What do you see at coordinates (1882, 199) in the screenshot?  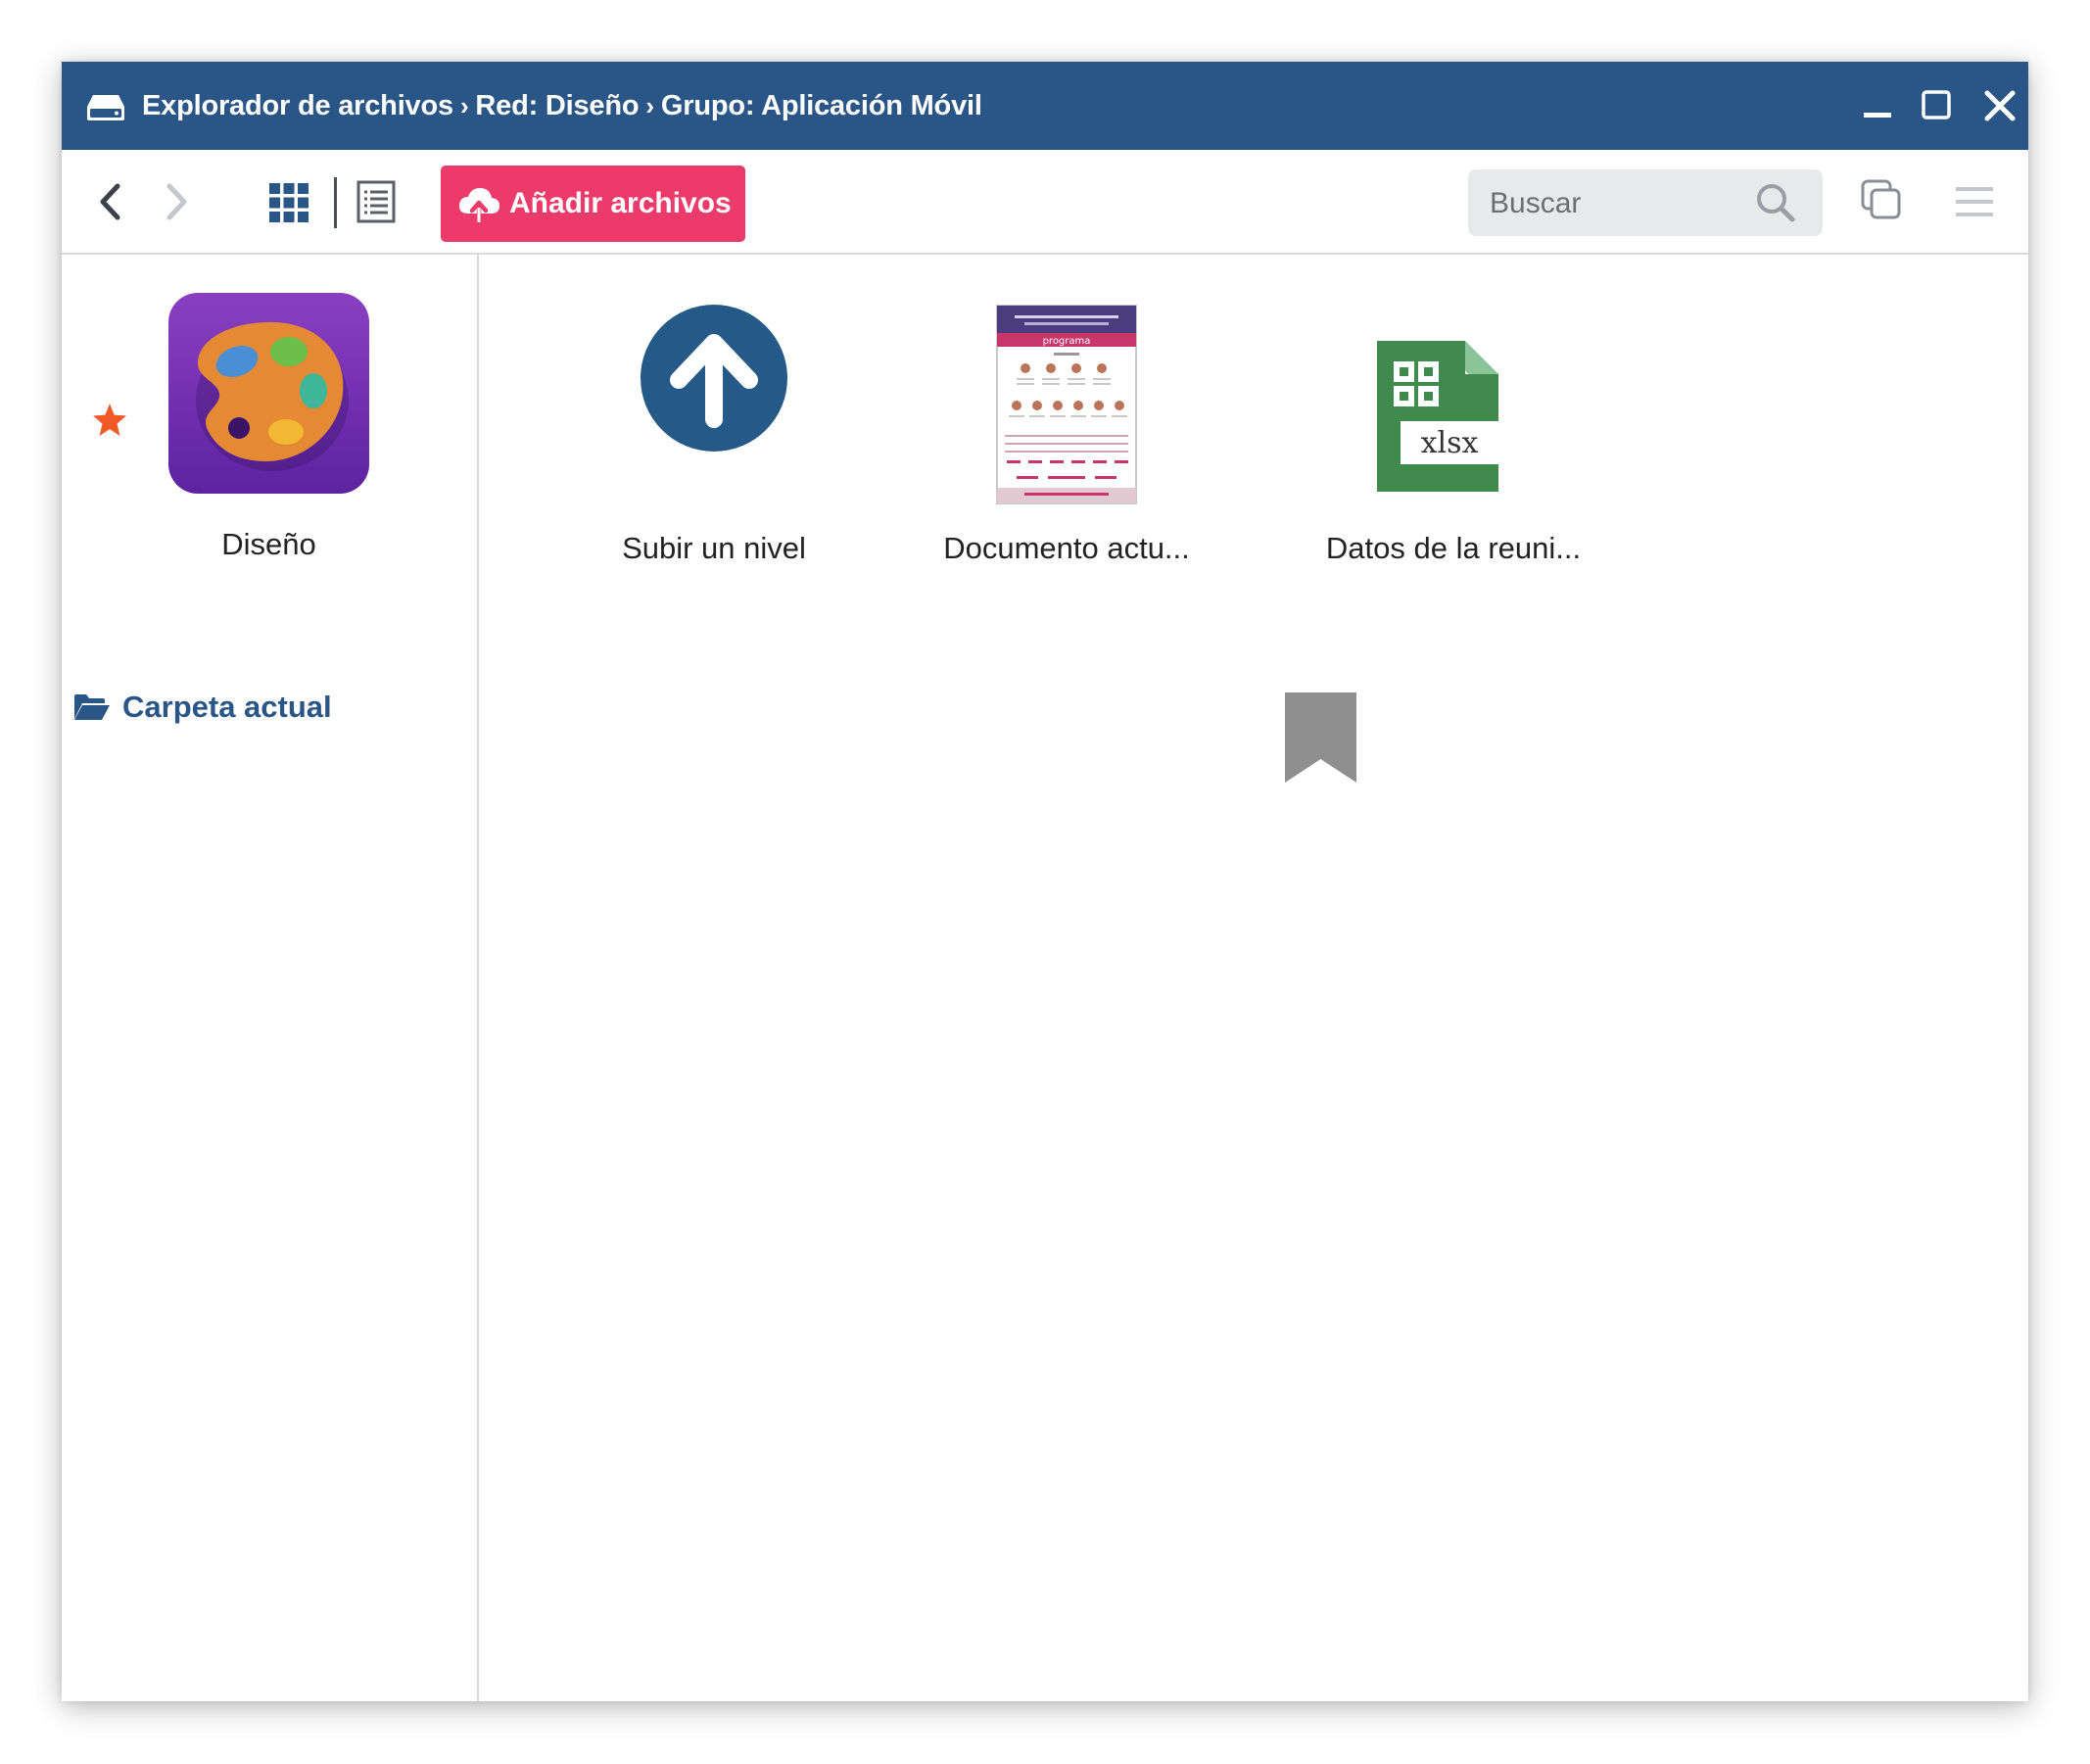 I see `copy-icon` at bounding box center [1882, 199].